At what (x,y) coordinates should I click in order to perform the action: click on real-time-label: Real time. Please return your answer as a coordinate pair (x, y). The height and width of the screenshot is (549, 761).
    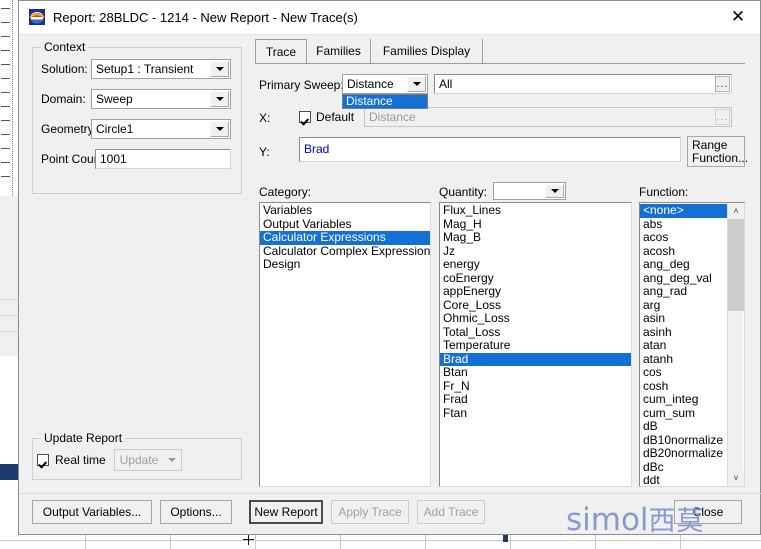
    Looking at the image, I should click on (80, 460).